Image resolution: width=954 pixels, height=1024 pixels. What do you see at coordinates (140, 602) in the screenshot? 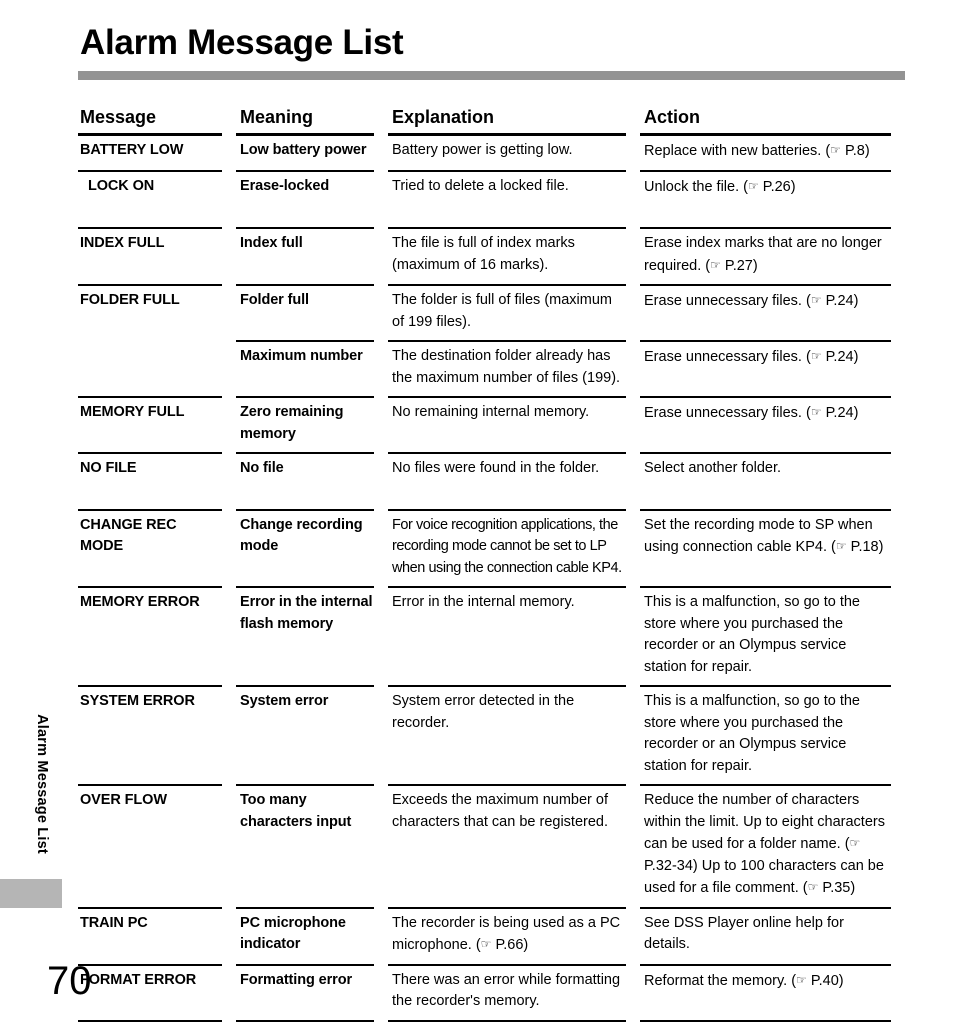
I see `cell-message-text: MEMORY ERROR` at bounding box center [140, 602].